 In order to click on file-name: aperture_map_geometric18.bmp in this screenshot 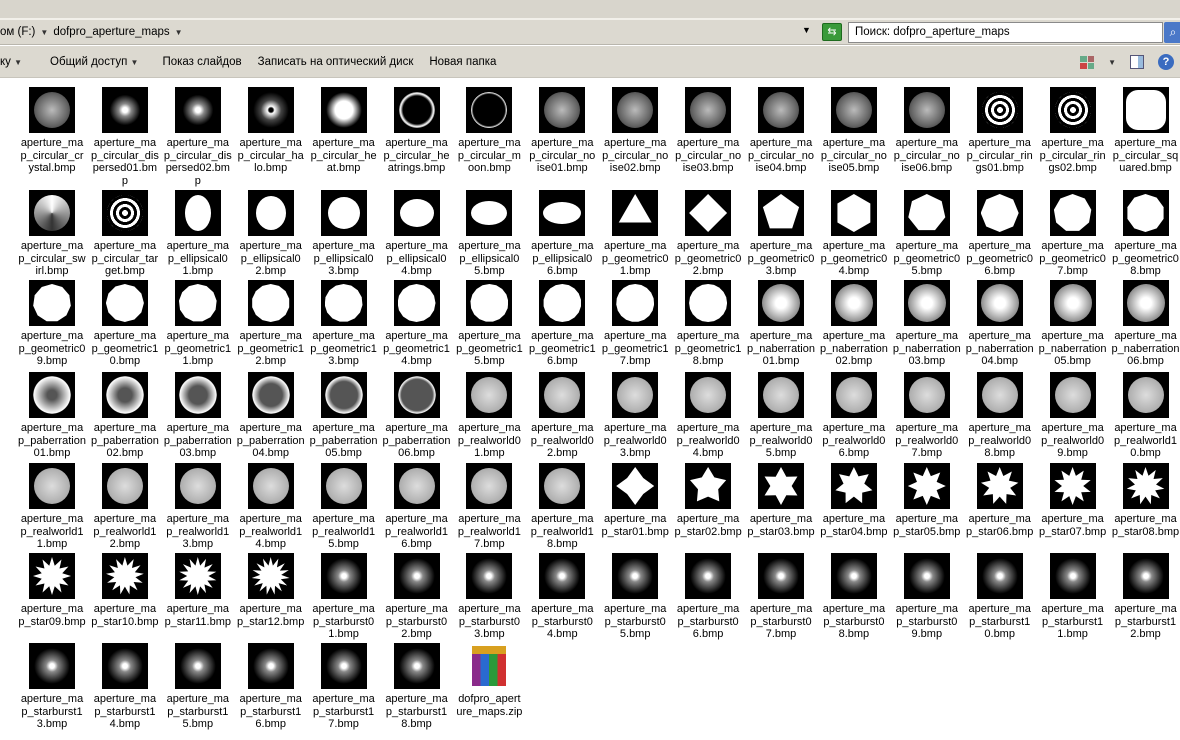, I will do `click(708, 348)`.